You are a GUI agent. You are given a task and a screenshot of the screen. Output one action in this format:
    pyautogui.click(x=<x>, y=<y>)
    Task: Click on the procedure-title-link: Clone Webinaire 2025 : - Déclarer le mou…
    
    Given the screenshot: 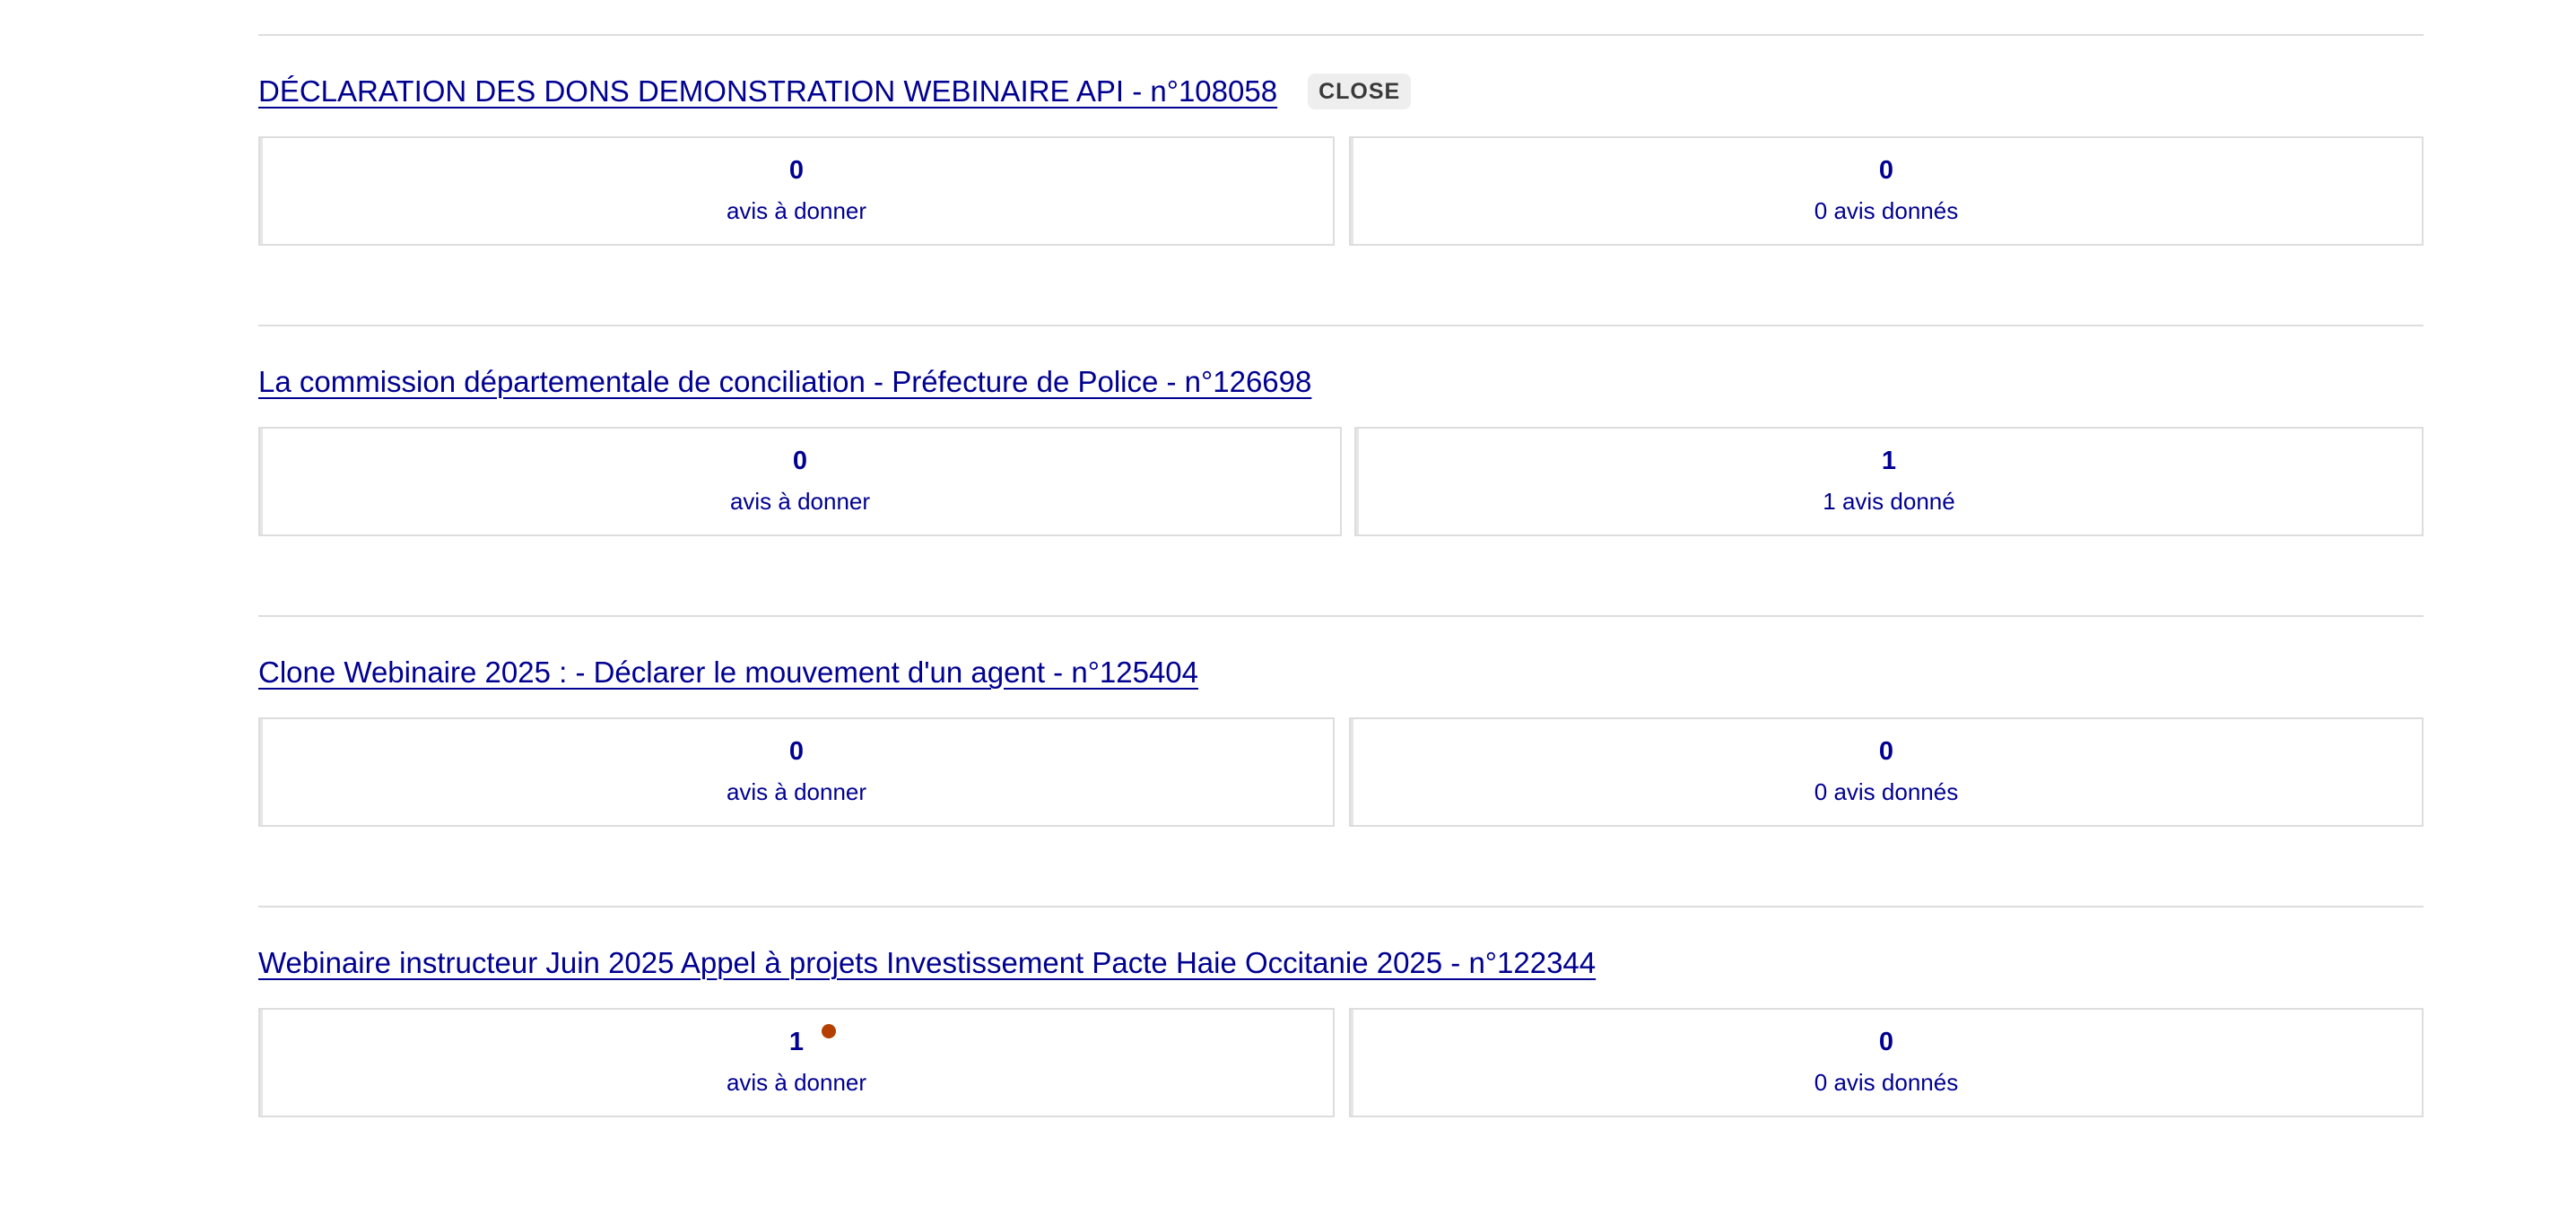 What is the action you would take?
    pyautogui.click(x=728, y=673)
    